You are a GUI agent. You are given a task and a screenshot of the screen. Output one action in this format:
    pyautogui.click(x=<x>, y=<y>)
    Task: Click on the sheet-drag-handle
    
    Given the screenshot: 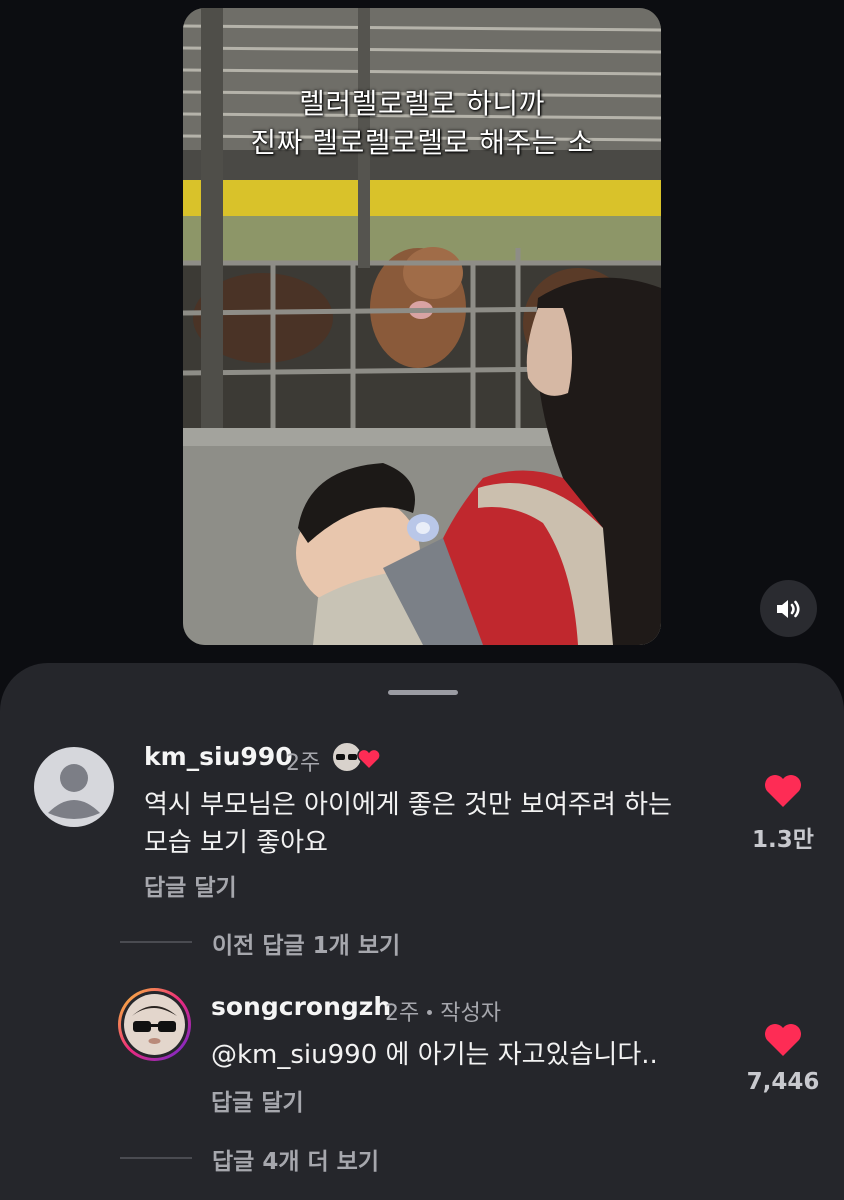 What is the action you would take?
    pyautogui.click(x=423, y=692)
    